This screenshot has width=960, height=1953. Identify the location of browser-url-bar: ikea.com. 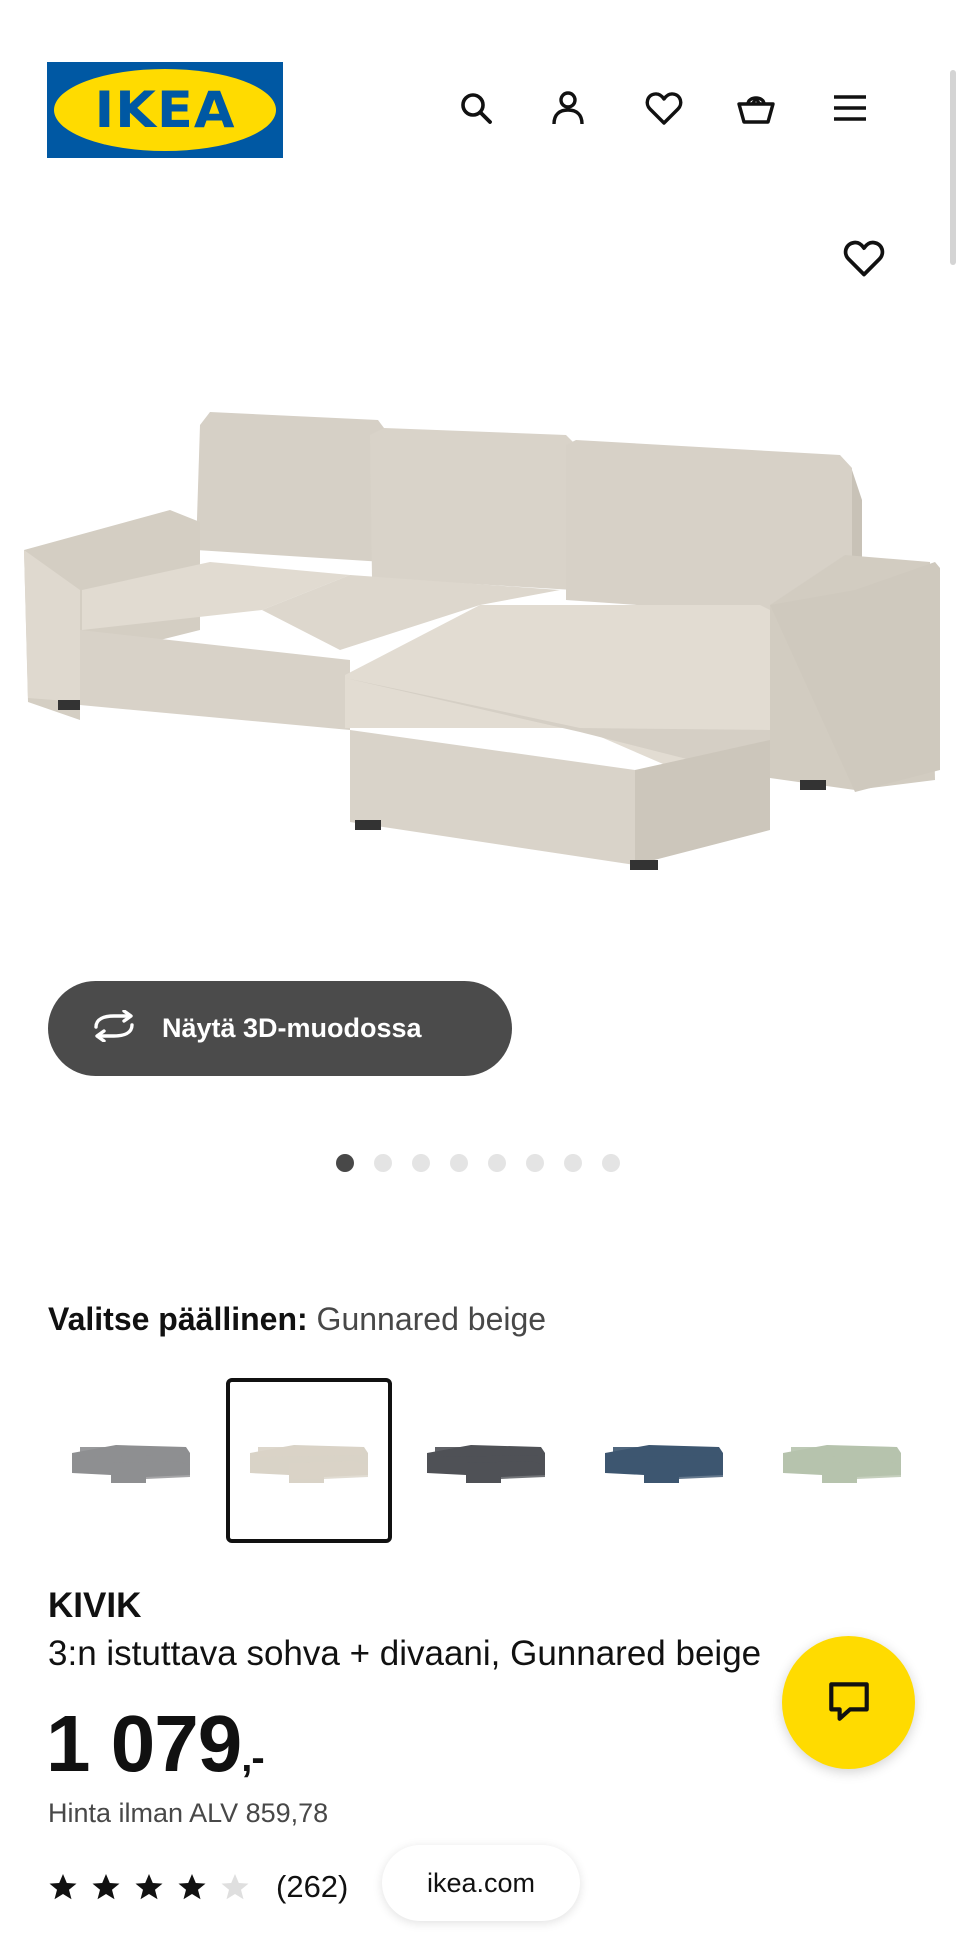
(481, 1883).